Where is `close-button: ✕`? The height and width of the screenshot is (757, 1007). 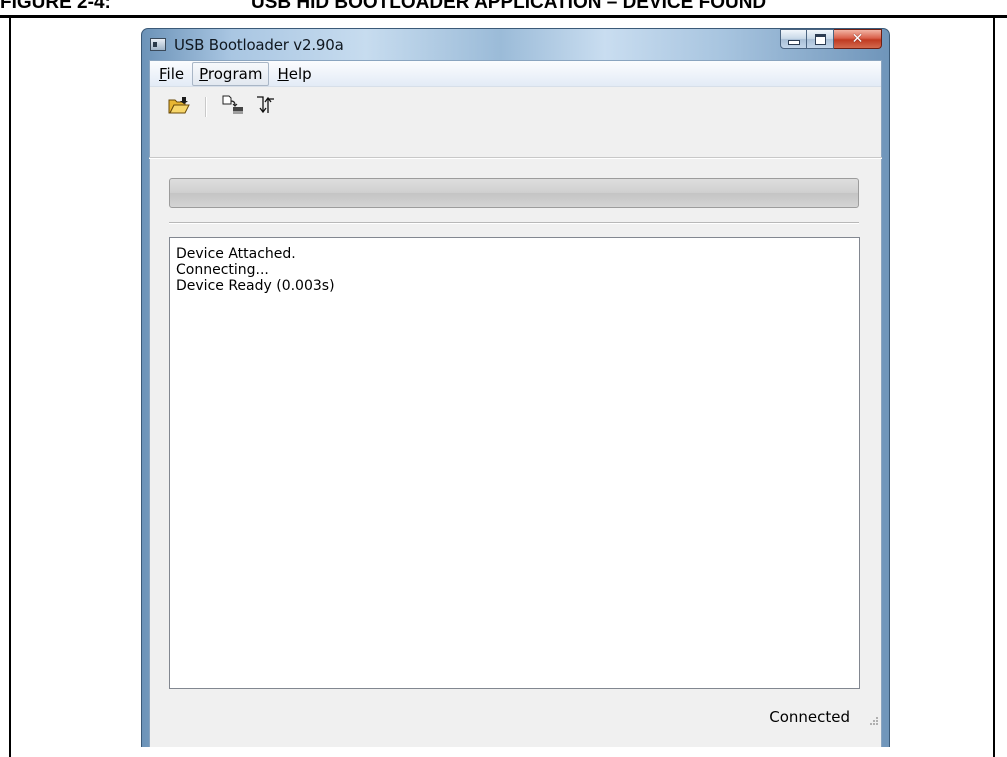 close-button: ✕ is located at coordinates (858, 39).